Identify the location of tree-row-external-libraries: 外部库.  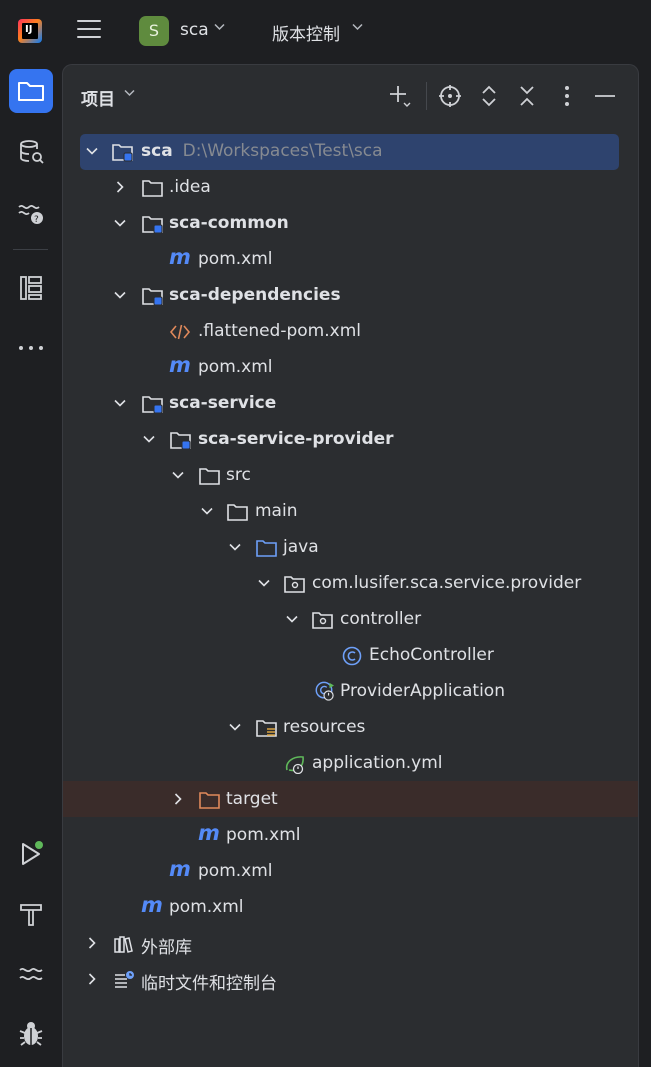
(350, 944).